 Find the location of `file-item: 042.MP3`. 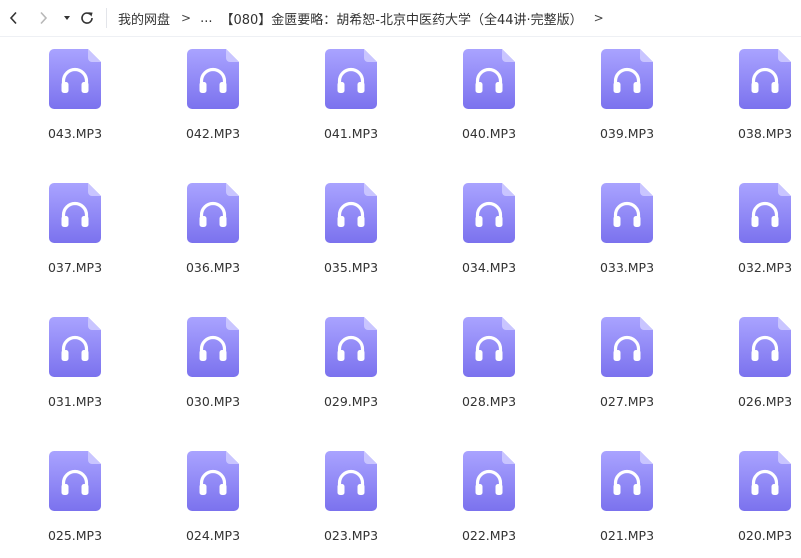

file-item: 042.MP3 is located at coordinates (213, 96).